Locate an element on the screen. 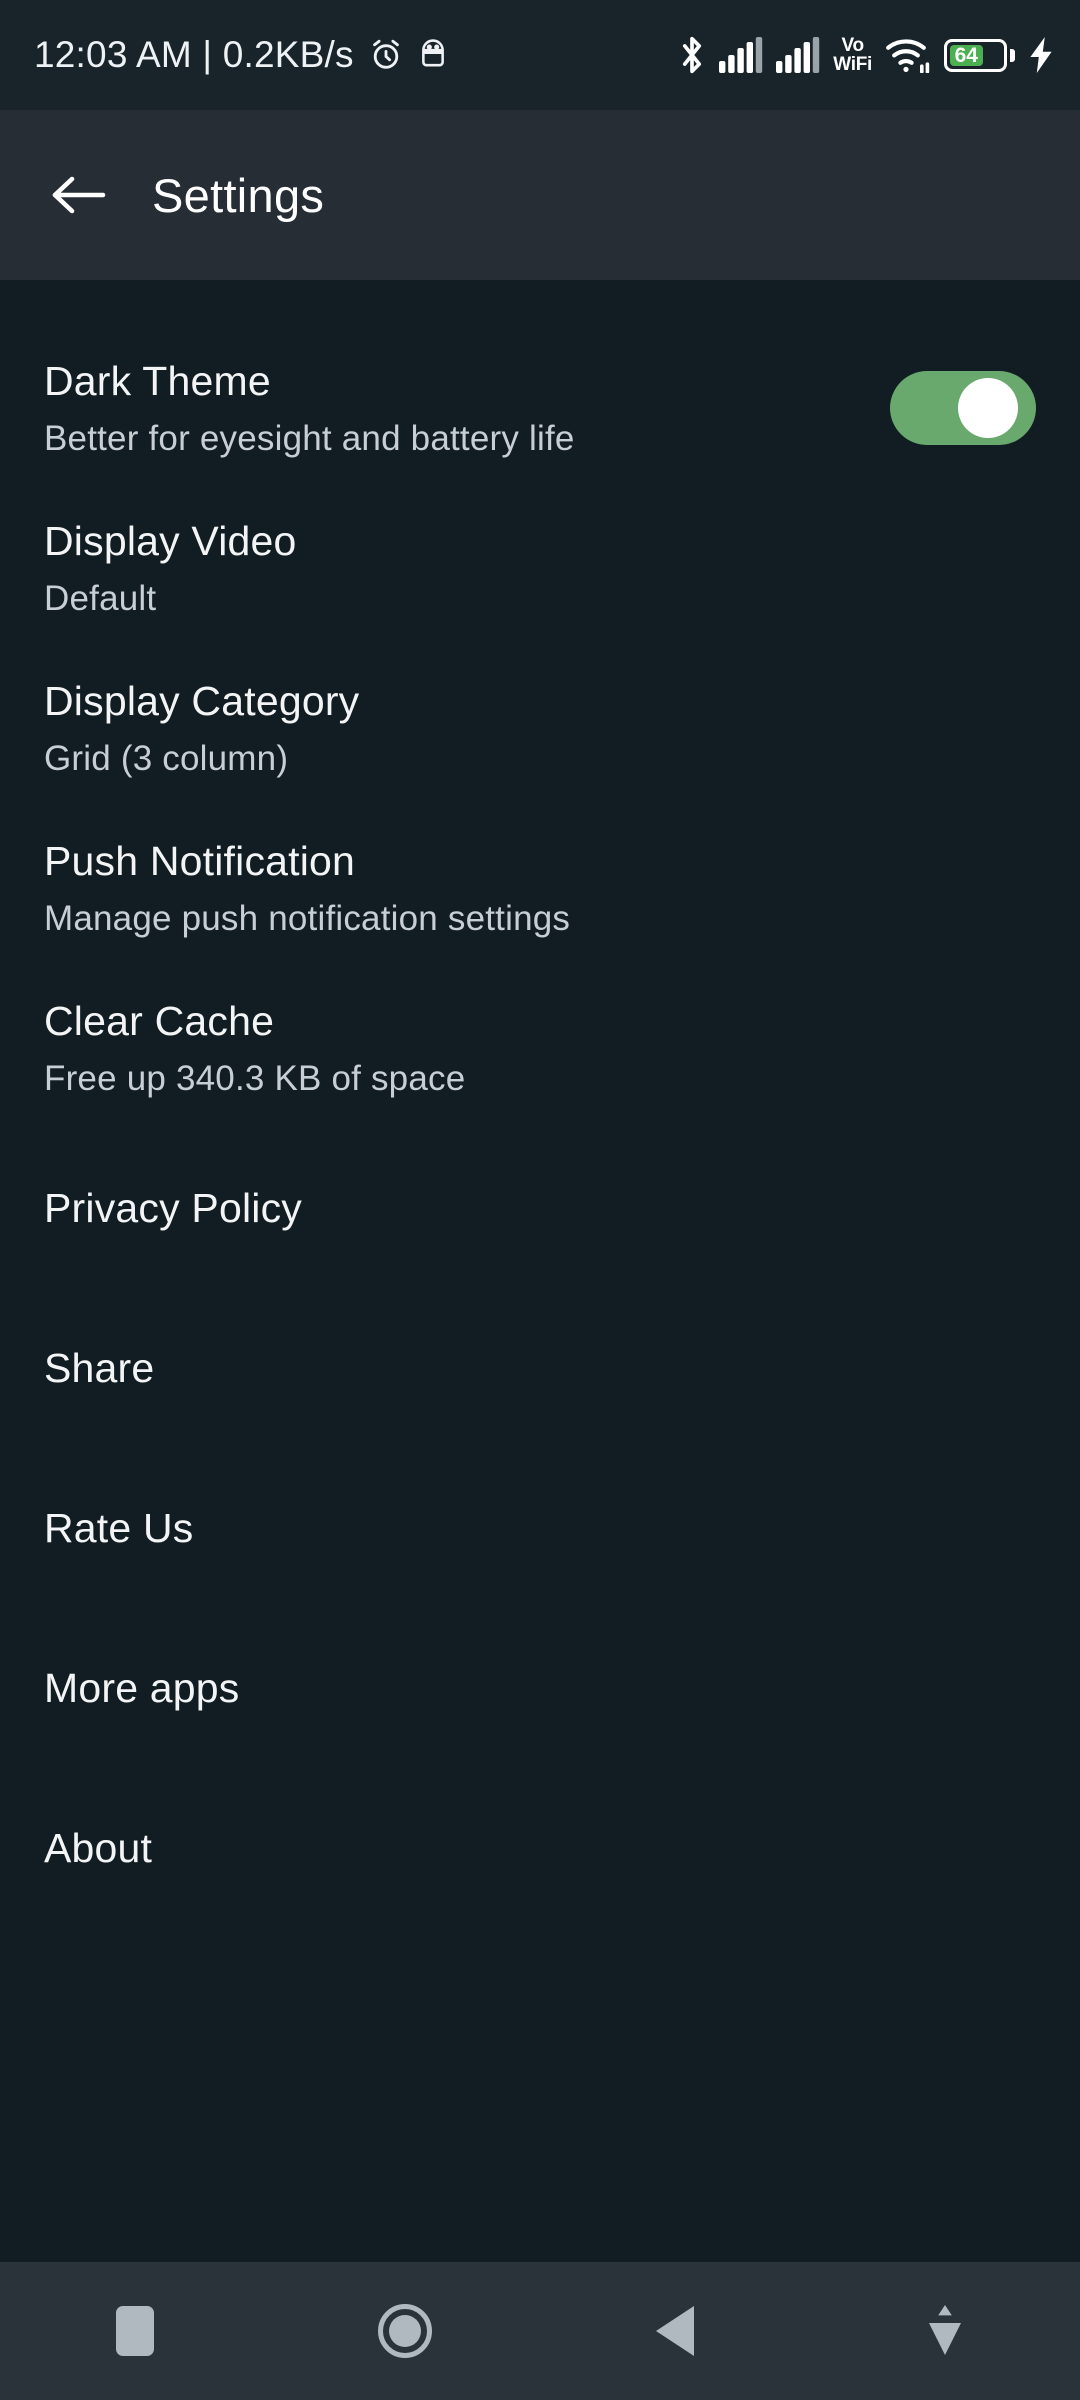 The width and height of the screenshot is (1080, 2400). status-clock: 12:03 AM | 0.2KB/s is located at coordinates (194, 54).